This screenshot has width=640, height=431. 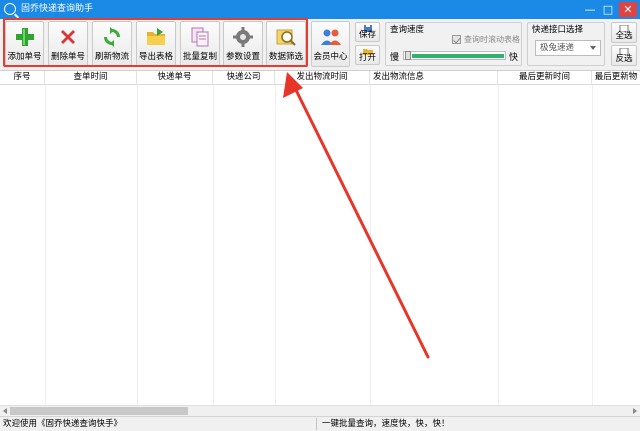 I want to click on chevron-down-icon, so click(x=593, y=48).